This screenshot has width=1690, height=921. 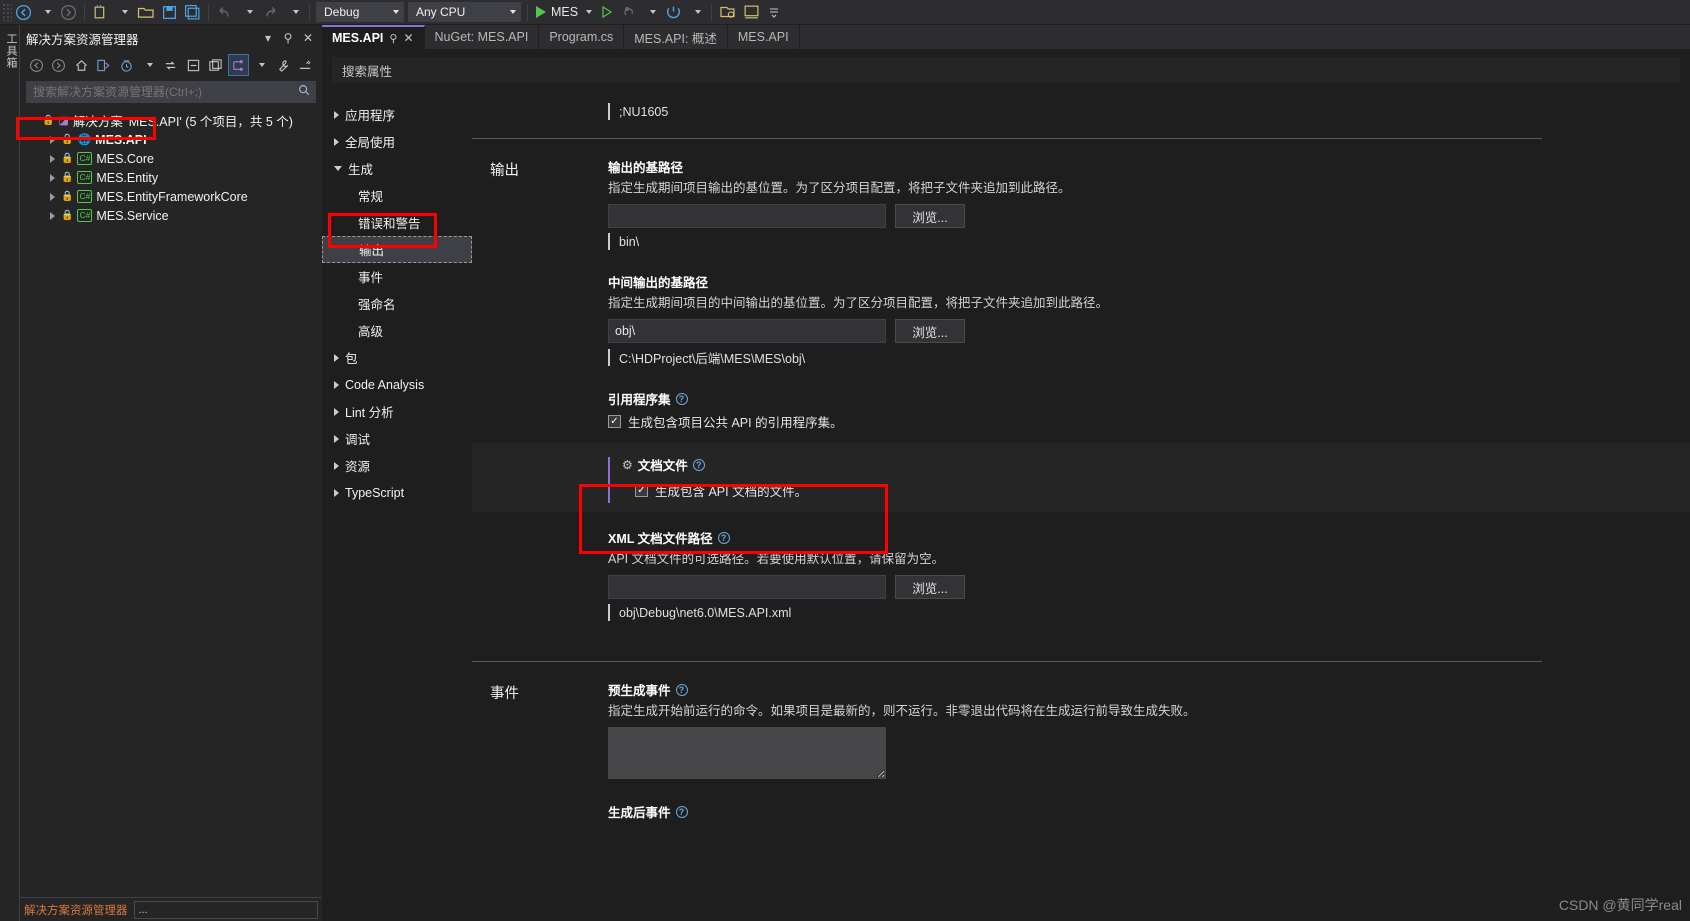 What do you see at coordinates (673, 12) in the screenshot?
I see `restart-button` at bounding box center [673, 12].